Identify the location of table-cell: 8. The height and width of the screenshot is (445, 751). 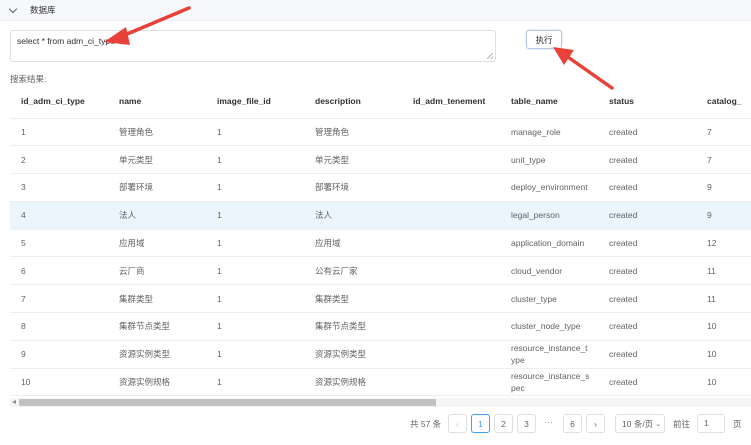
(59, 326).